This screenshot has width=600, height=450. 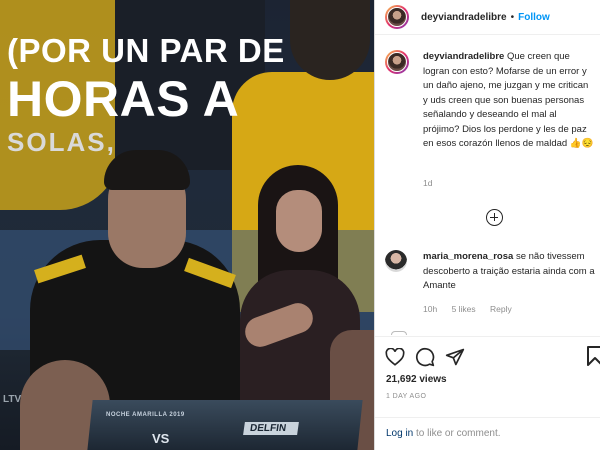 What do you see at coordinates (225, 425) in the screenshot?
I see `scoreboard-banner` at bounding box center [225, 425].